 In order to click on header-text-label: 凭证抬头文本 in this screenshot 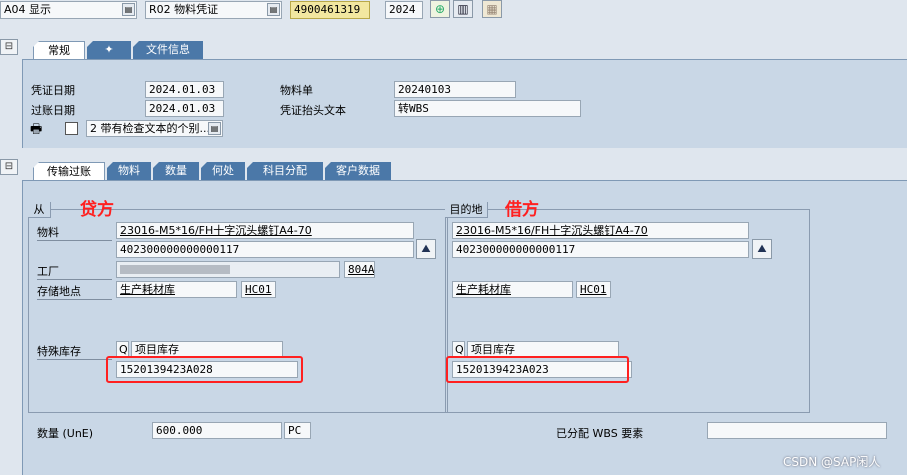, I will do `click(313, 110)`.